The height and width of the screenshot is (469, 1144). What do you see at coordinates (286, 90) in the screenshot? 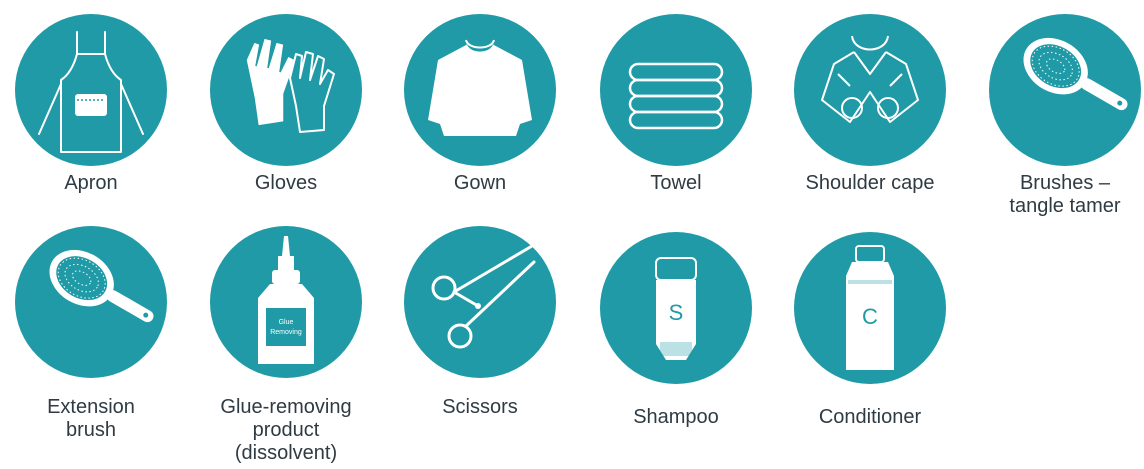
I see `gloves-icon` at bounding box center [286, 90].